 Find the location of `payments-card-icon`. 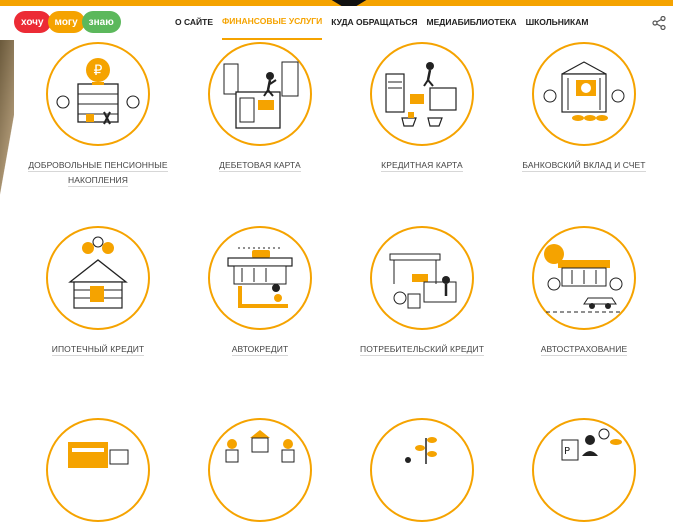

payments-card-icon is located at coordinates (98, 470).